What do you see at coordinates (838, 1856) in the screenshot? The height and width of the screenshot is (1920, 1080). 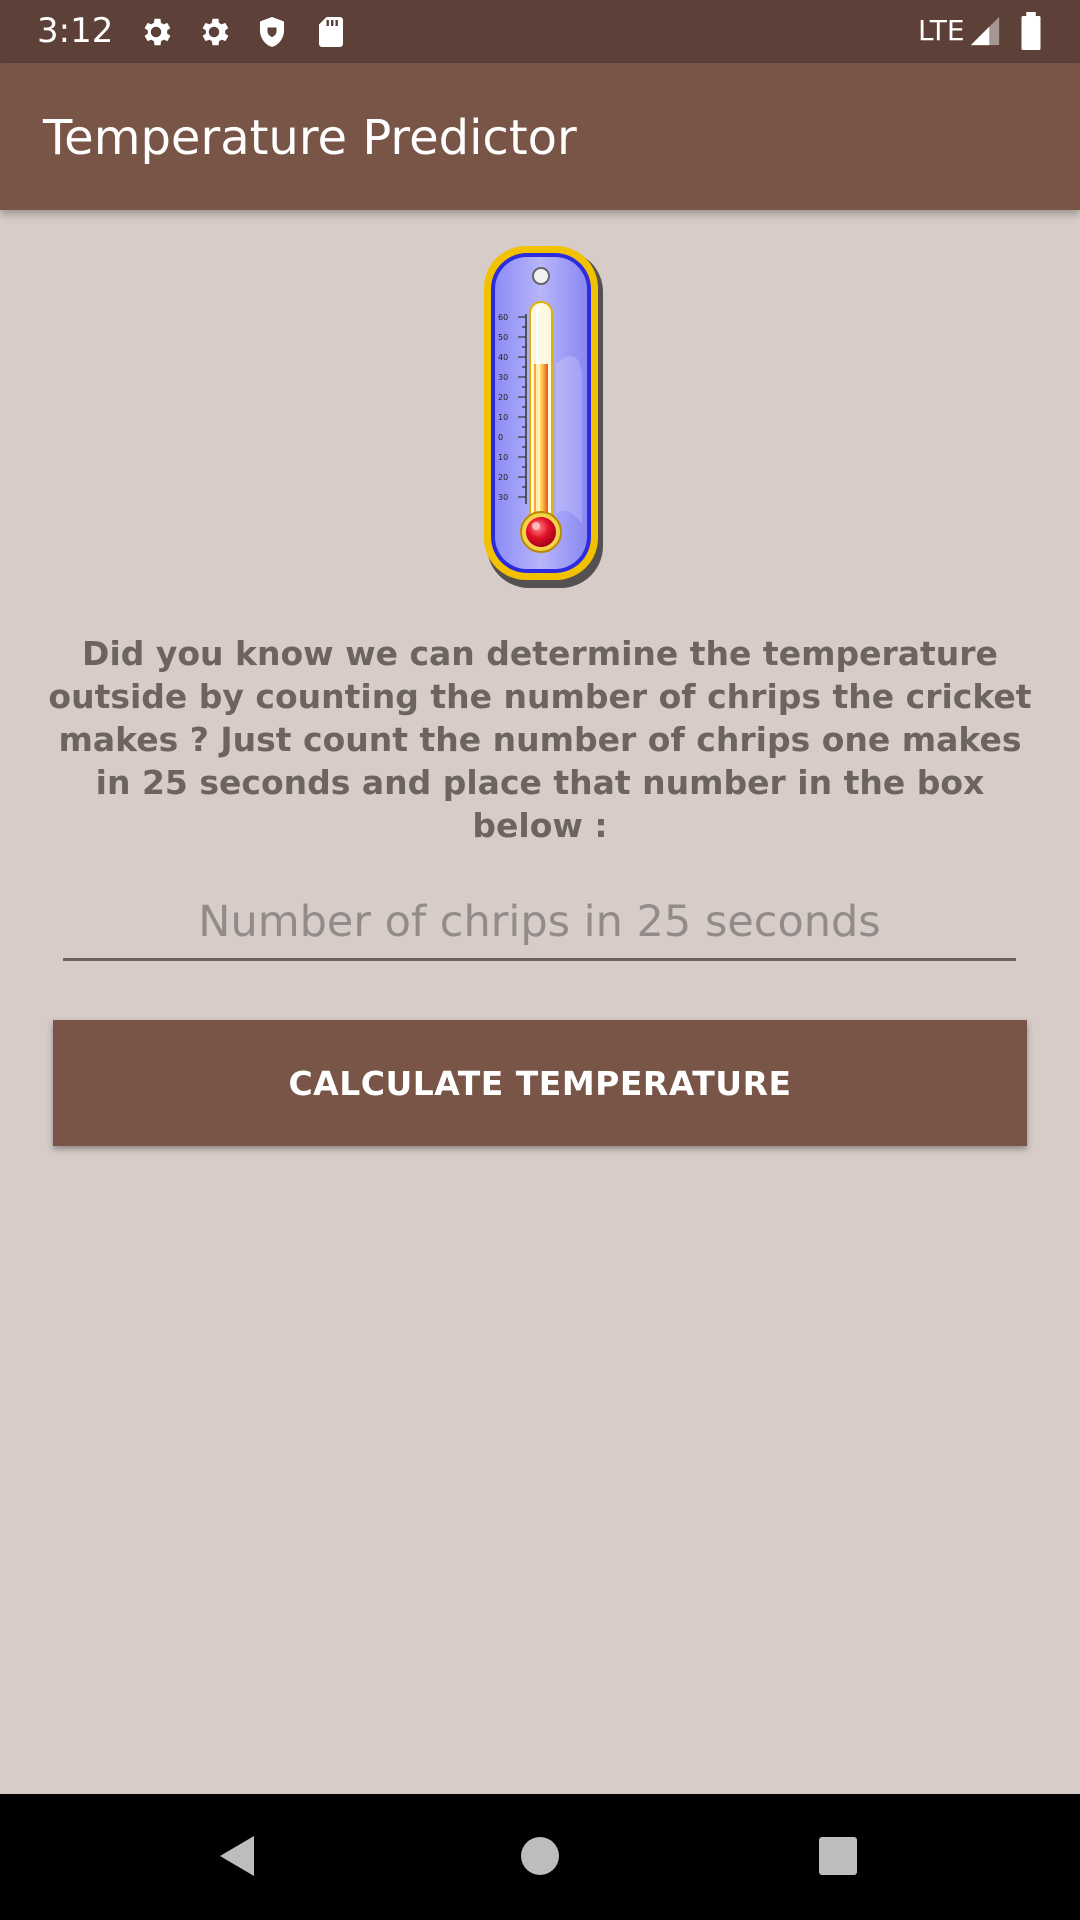 I see `recents-icon` at bounding box center [838, 1856].